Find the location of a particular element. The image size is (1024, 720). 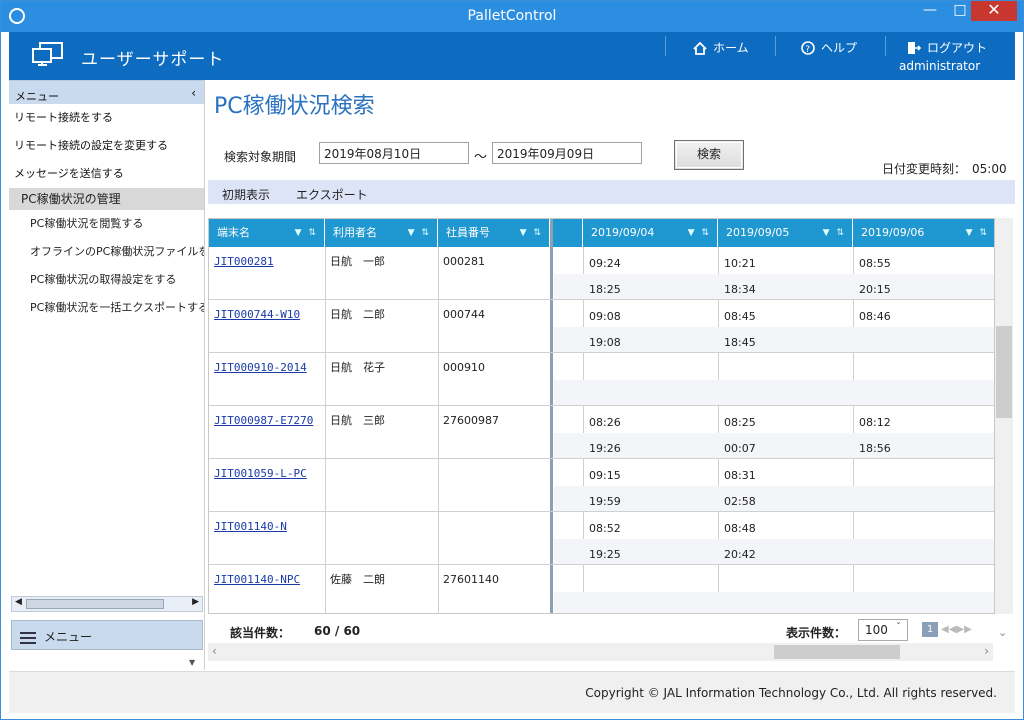

to-date-input: 2019年09月09日 is located at coordinates (567, 153).